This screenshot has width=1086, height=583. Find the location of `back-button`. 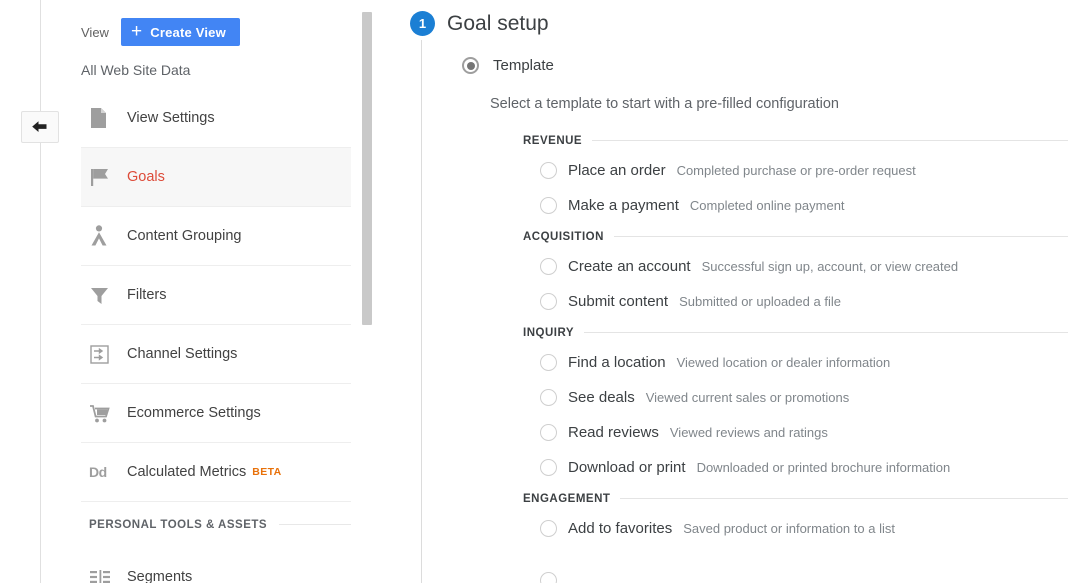

back-button is located at coordinates (40, 127).